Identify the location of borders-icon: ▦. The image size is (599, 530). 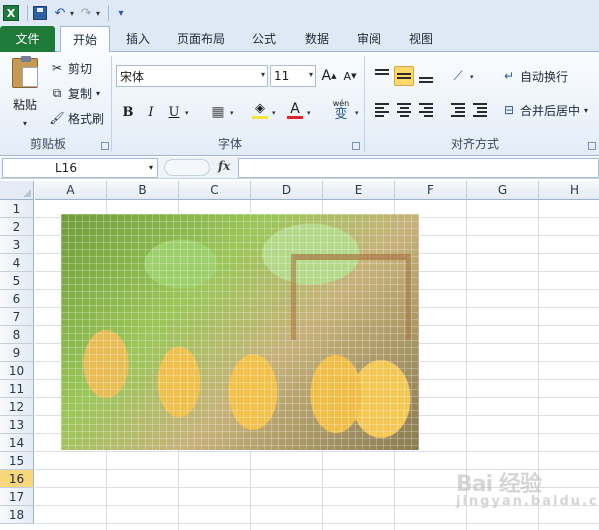
(218, 112).